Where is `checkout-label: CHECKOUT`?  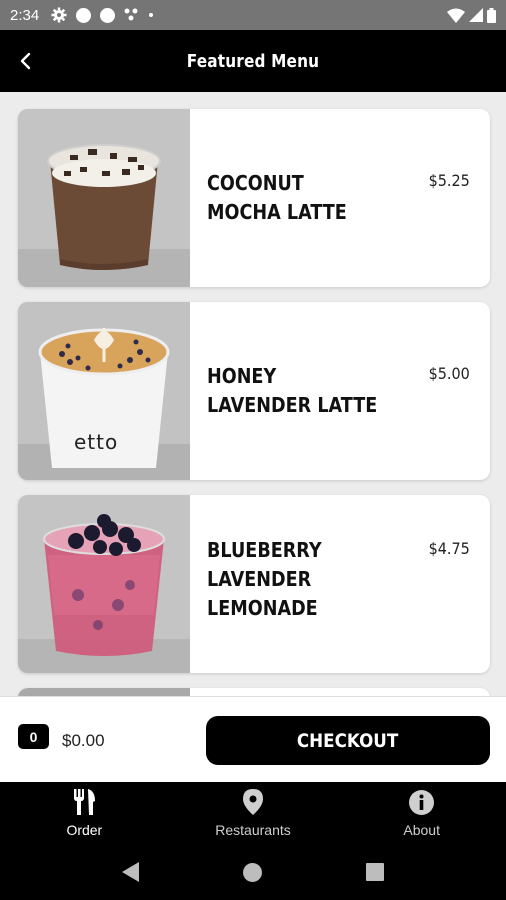
checkout-label: CHECKOUT is located at coordinates (348, 740).